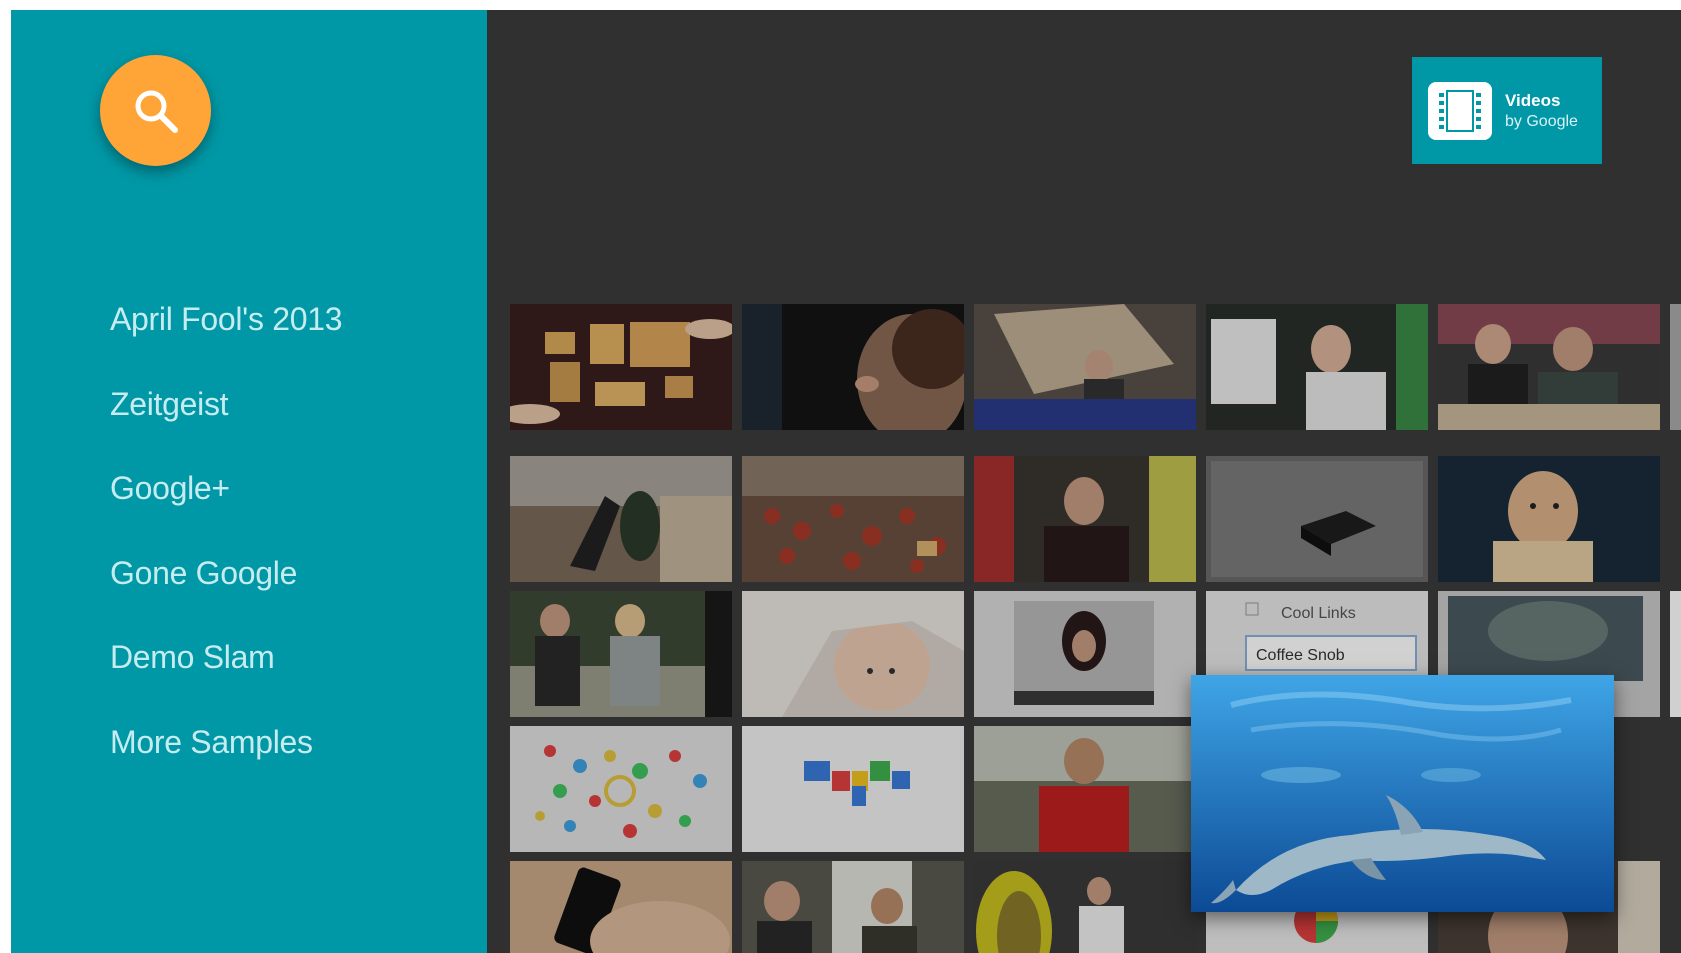 This screenshot has width=1681, height=953. I want to click on film-strip-icon, so click(1460, 110).